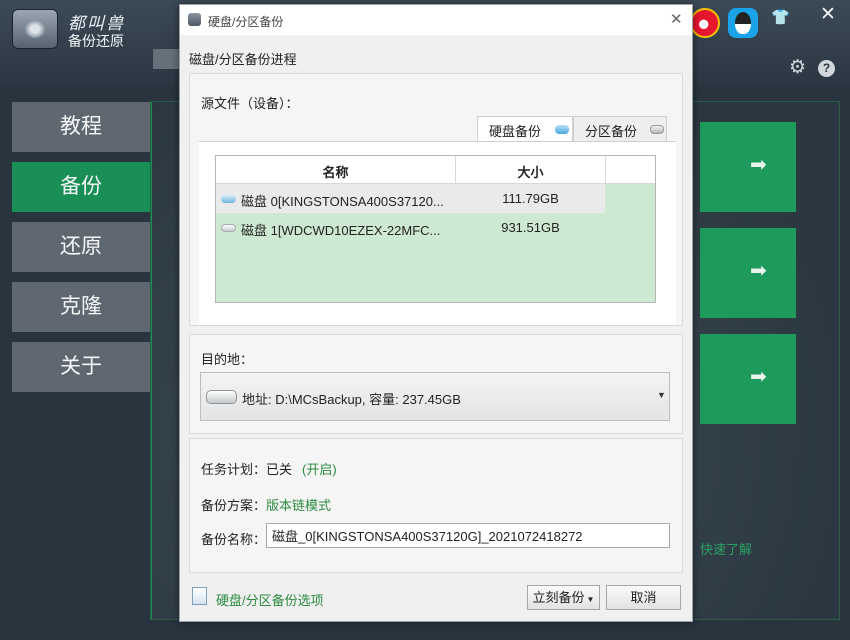 This screenshot has height=640, width=850. Describe the element at coordinates (270, 599) in the screenshot. I see `backup-options-link: 硬盘/分区备份选项` at that location.